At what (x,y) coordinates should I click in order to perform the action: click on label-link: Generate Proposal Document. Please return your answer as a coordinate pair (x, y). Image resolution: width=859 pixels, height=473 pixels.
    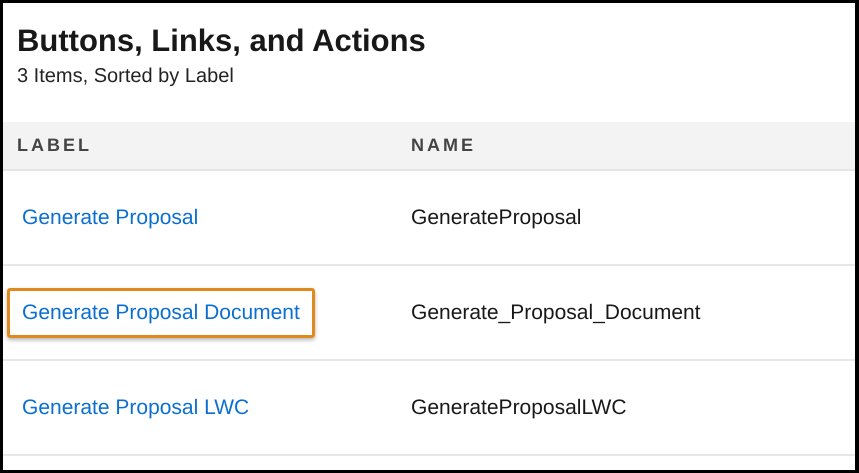
    Looking at the image, I should click on (161, 313).